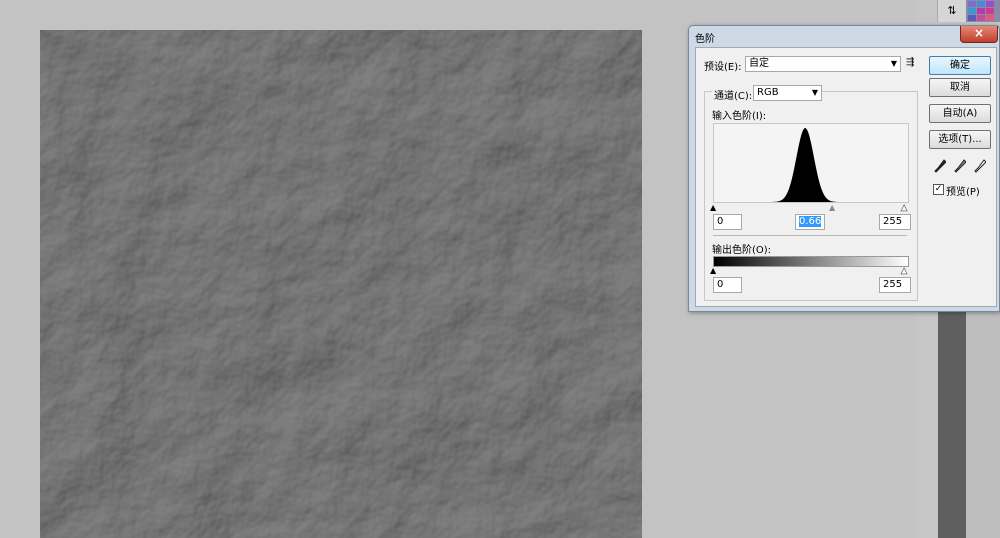  Describe the element at coordinates (960, 65) in the screenshot. I see `ok-button: 确定` at that location.